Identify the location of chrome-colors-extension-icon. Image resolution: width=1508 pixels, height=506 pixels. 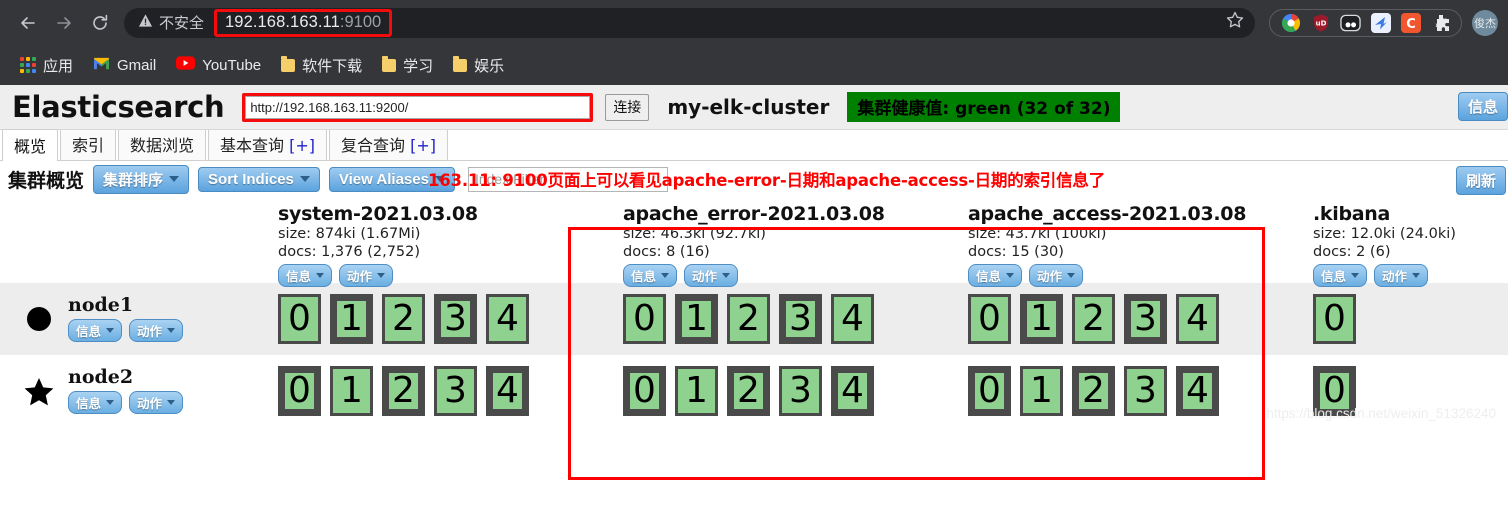
(1290, 22).